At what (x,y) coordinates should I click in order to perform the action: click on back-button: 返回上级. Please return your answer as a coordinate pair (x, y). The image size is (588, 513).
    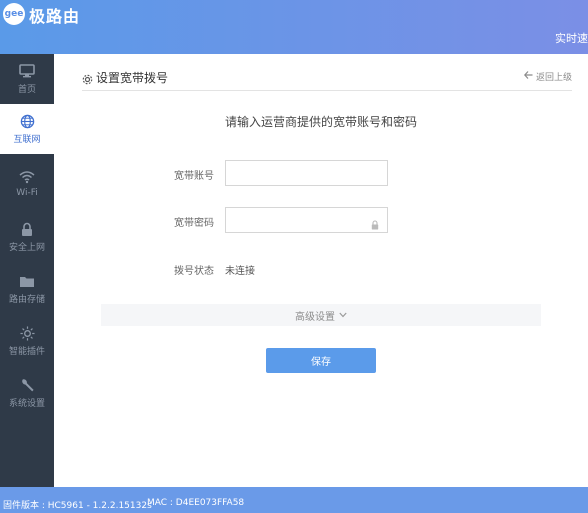
    Looking at the image, I should click on (547, 76).